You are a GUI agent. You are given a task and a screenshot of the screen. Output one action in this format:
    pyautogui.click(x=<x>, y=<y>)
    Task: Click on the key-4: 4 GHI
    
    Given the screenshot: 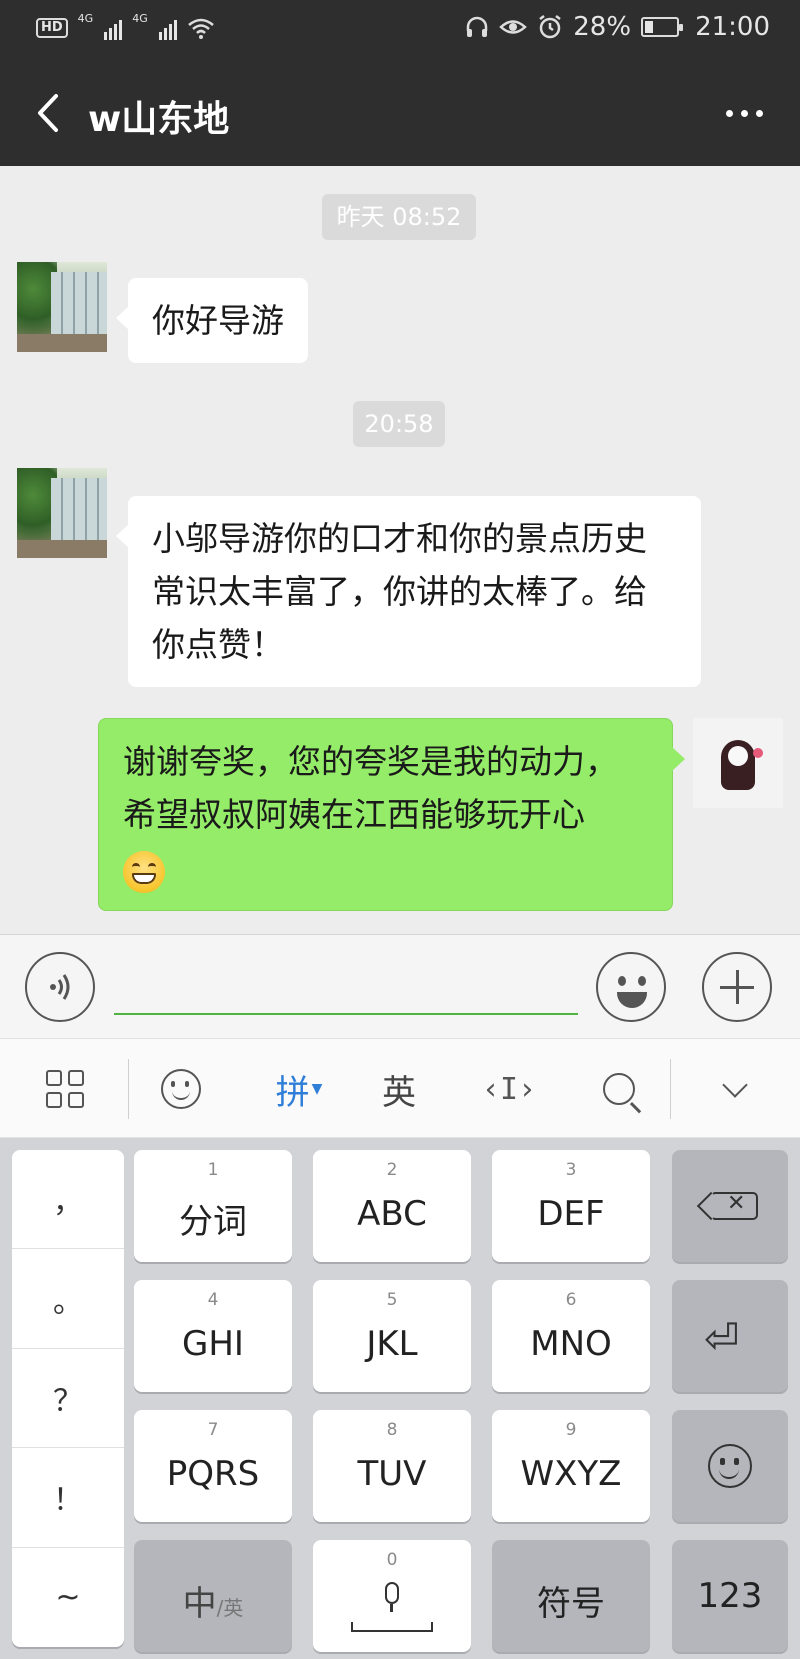 What is the action you would take?
    pyautogui.click(x=213, y=1336)
    